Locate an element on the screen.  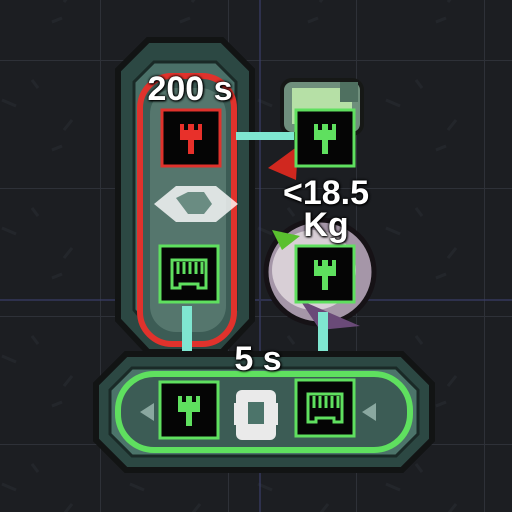
sensor-top-port is located at coordinates (325, 138).